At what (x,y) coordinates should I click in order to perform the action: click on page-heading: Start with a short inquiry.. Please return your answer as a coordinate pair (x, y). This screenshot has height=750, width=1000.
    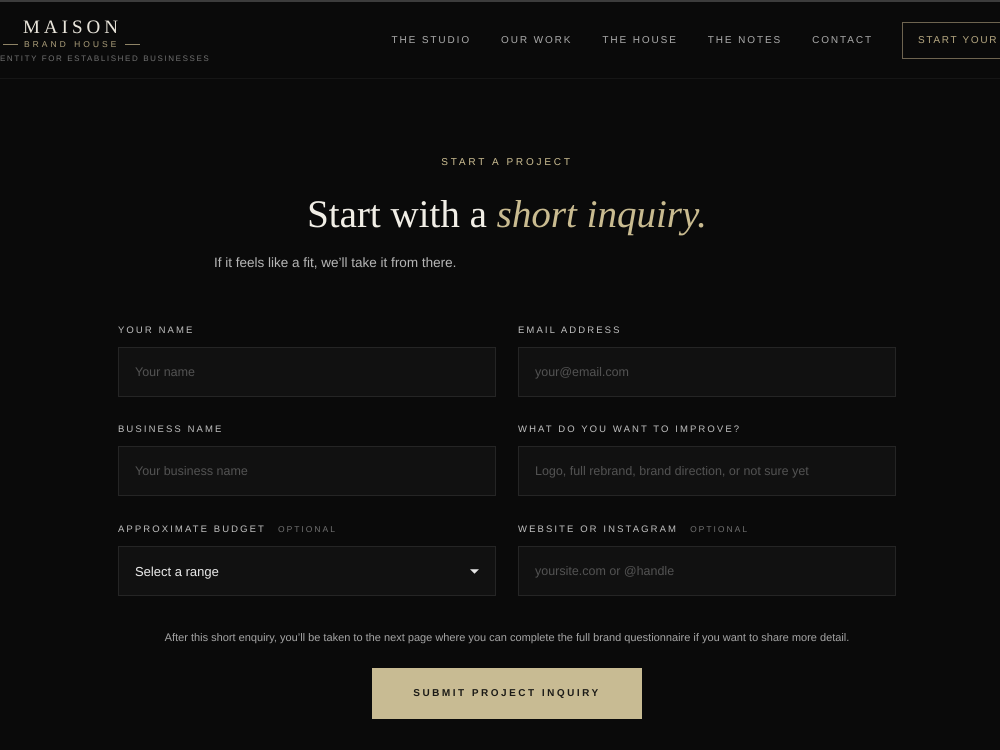
    Looking at the image, I should click on (507, 215).